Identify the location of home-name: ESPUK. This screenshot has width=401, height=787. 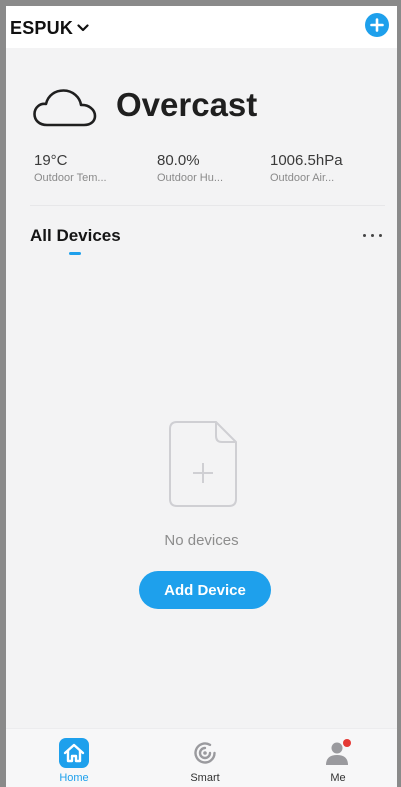
(42, 27).